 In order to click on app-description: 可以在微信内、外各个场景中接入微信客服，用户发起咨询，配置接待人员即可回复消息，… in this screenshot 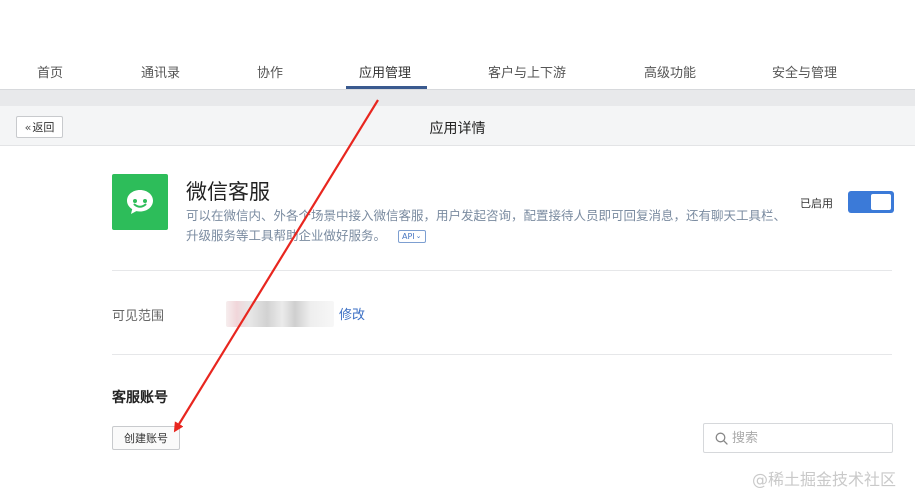, I will do `click(486, 226)`.